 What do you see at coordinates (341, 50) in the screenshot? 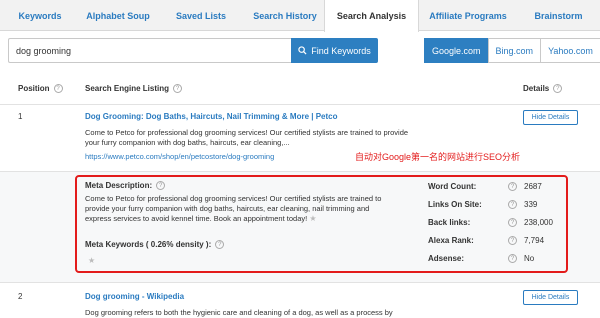
I see `find-keywords-label: Find Keywords` at bounding box center [341, 50].